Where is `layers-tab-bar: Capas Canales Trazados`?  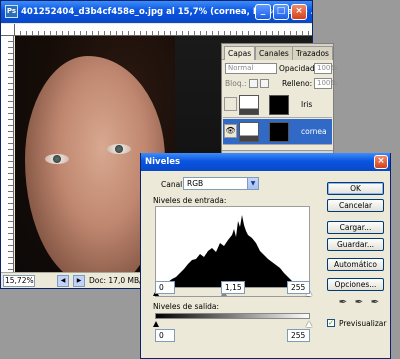 layers-tab-bar: Capas Canales Trazados is located at coordinates (277, 52).